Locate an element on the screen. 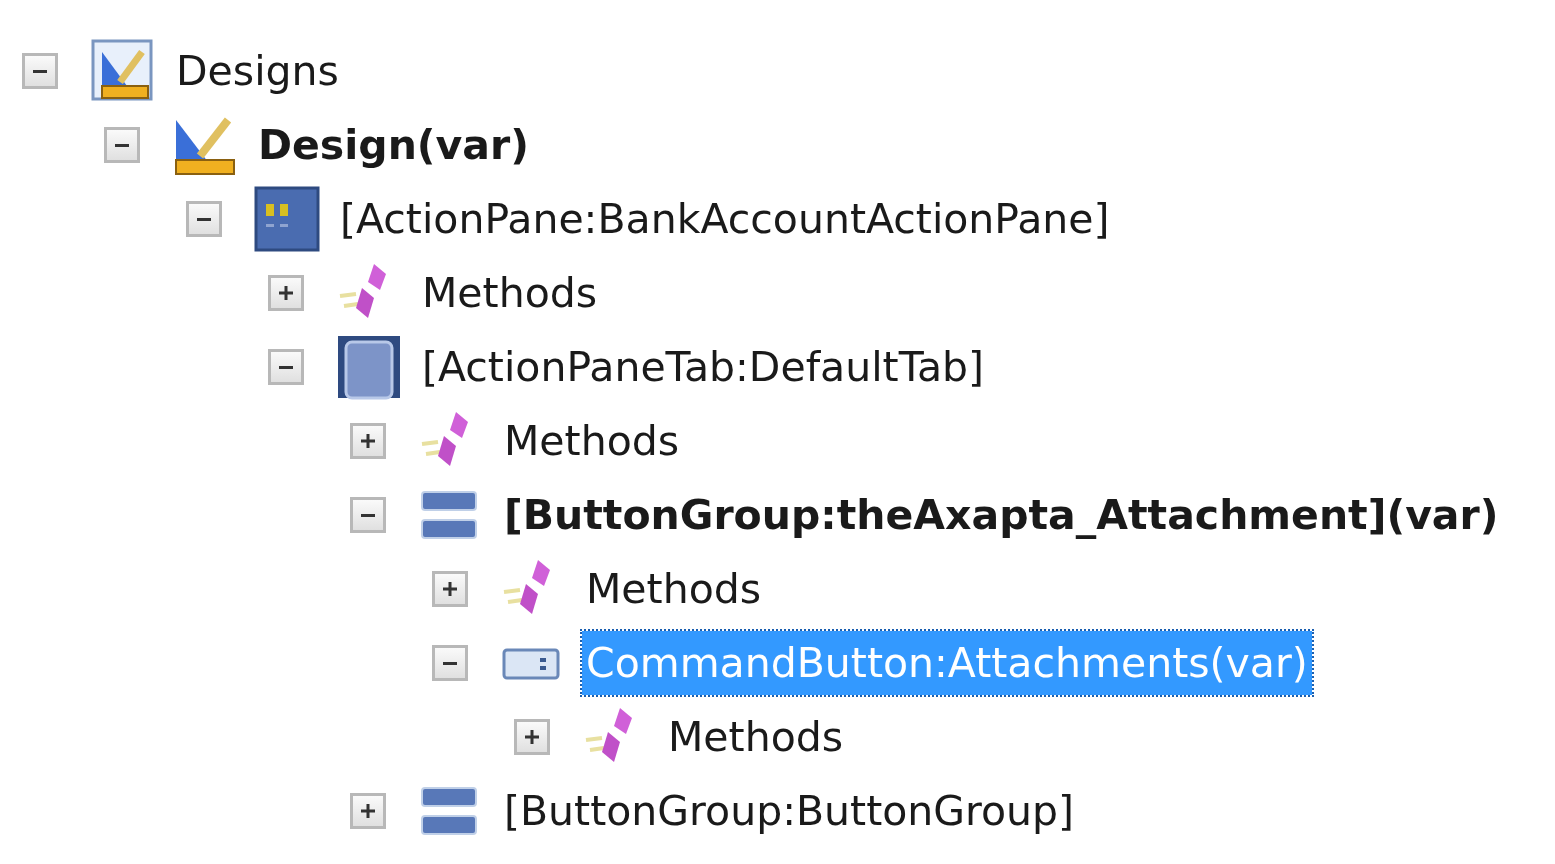  tree-node-label: [ButtonGroup:theAxapta_Attachment](var) is located at coordinates (1001, 515).